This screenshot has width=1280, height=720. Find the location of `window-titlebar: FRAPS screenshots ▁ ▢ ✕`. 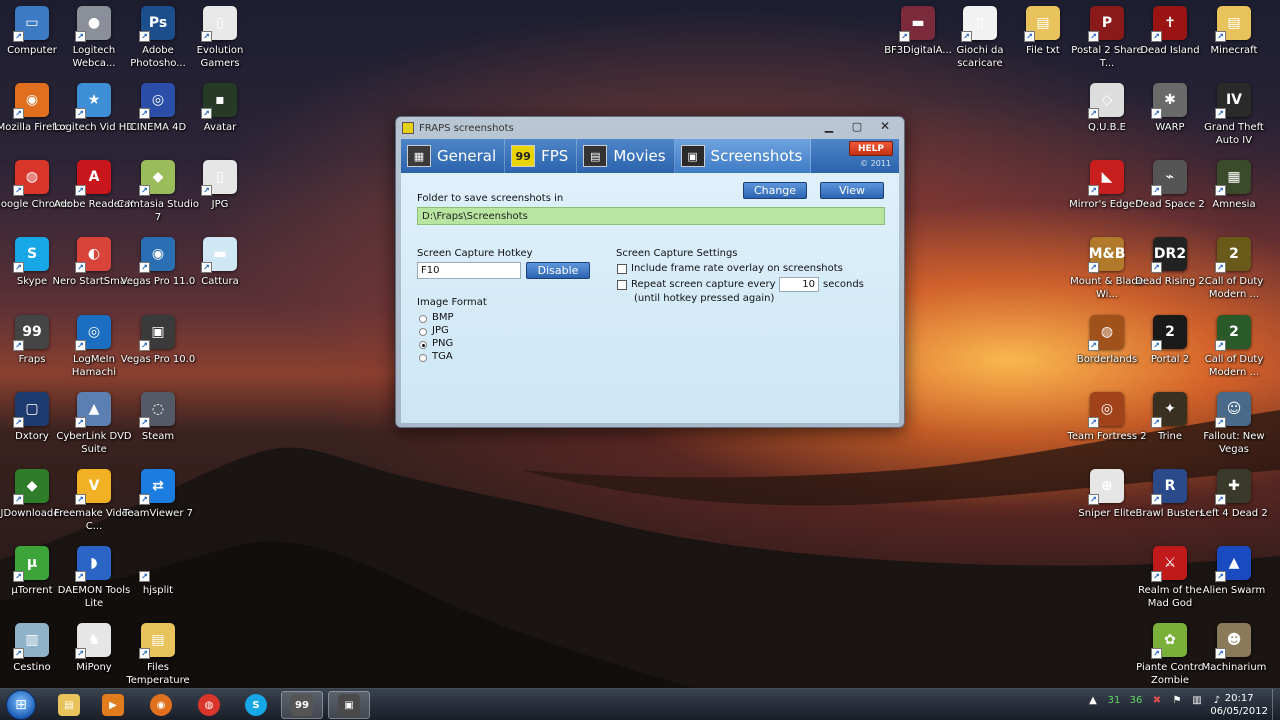

window-titlebar: FRAPS screenshots ▁ ▢ ✕ is located at coordinates (650, 128).